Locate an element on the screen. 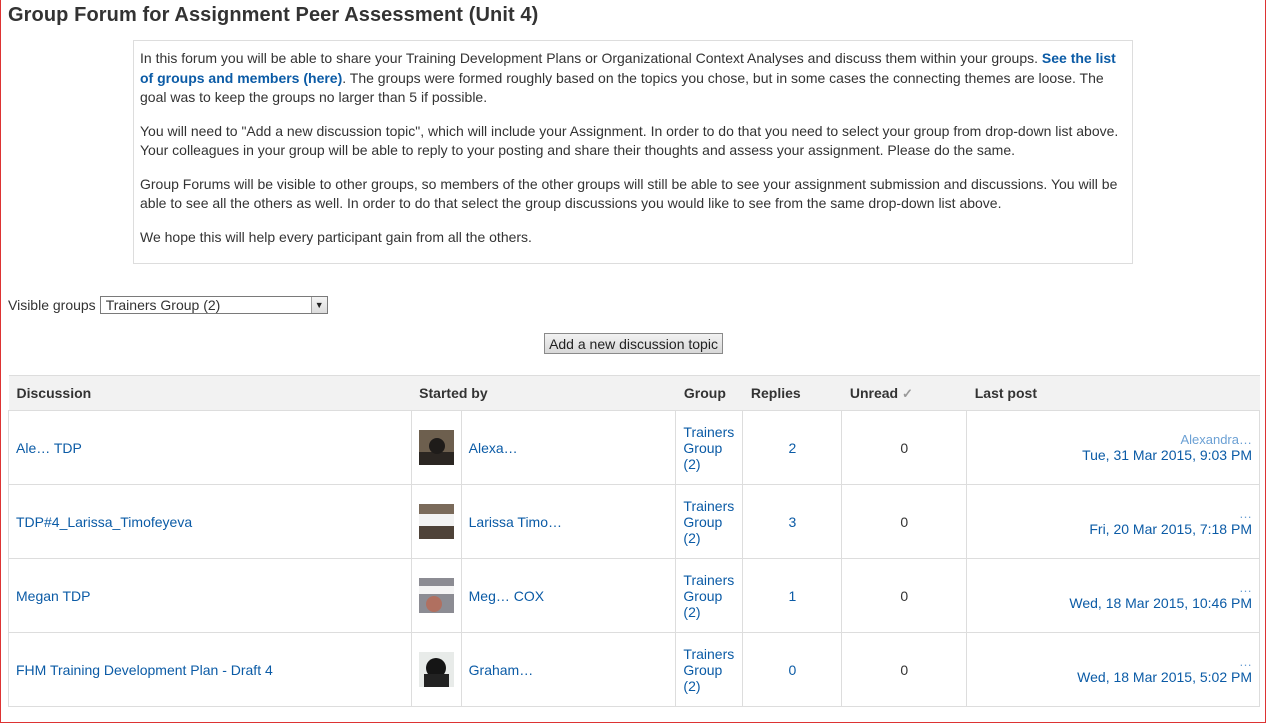 This screenshot has width=1266, height=723. header-unread: Unread ✓ is located at coordinates (904, 393).